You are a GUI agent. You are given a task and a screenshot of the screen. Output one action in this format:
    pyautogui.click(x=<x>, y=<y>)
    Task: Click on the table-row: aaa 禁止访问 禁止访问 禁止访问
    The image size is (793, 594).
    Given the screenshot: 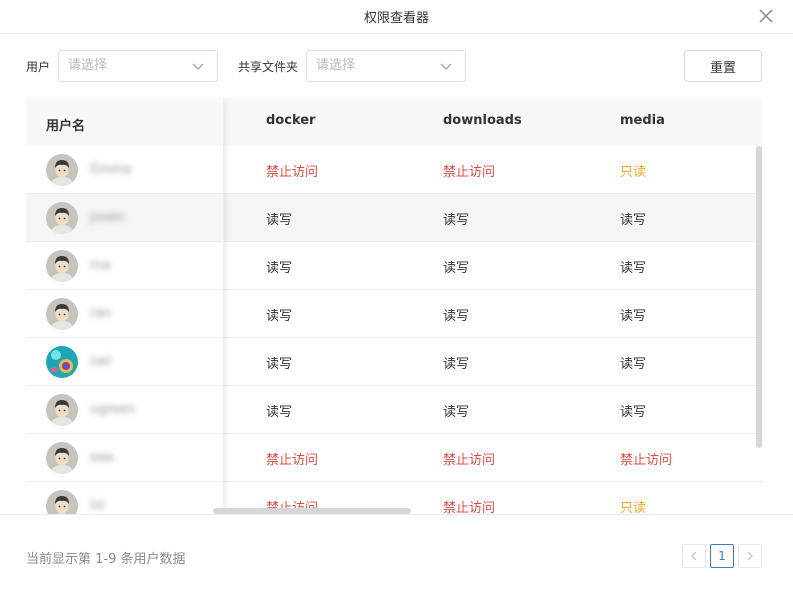 What is the action you would take?
    pyautogui.click(x=394, y=458)
    